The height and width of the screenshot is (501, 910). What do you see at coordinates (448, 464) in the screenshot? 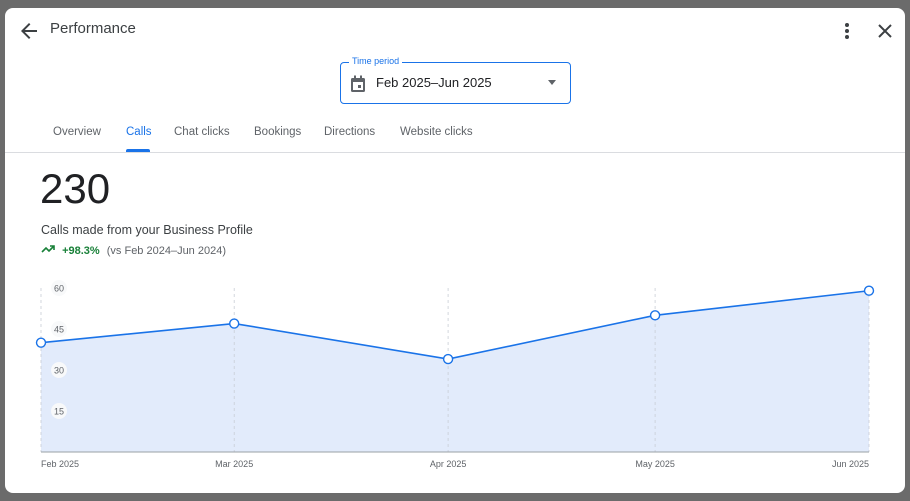
I see `x-tick-label: Apr 2025` at bounding box center [448, 464].